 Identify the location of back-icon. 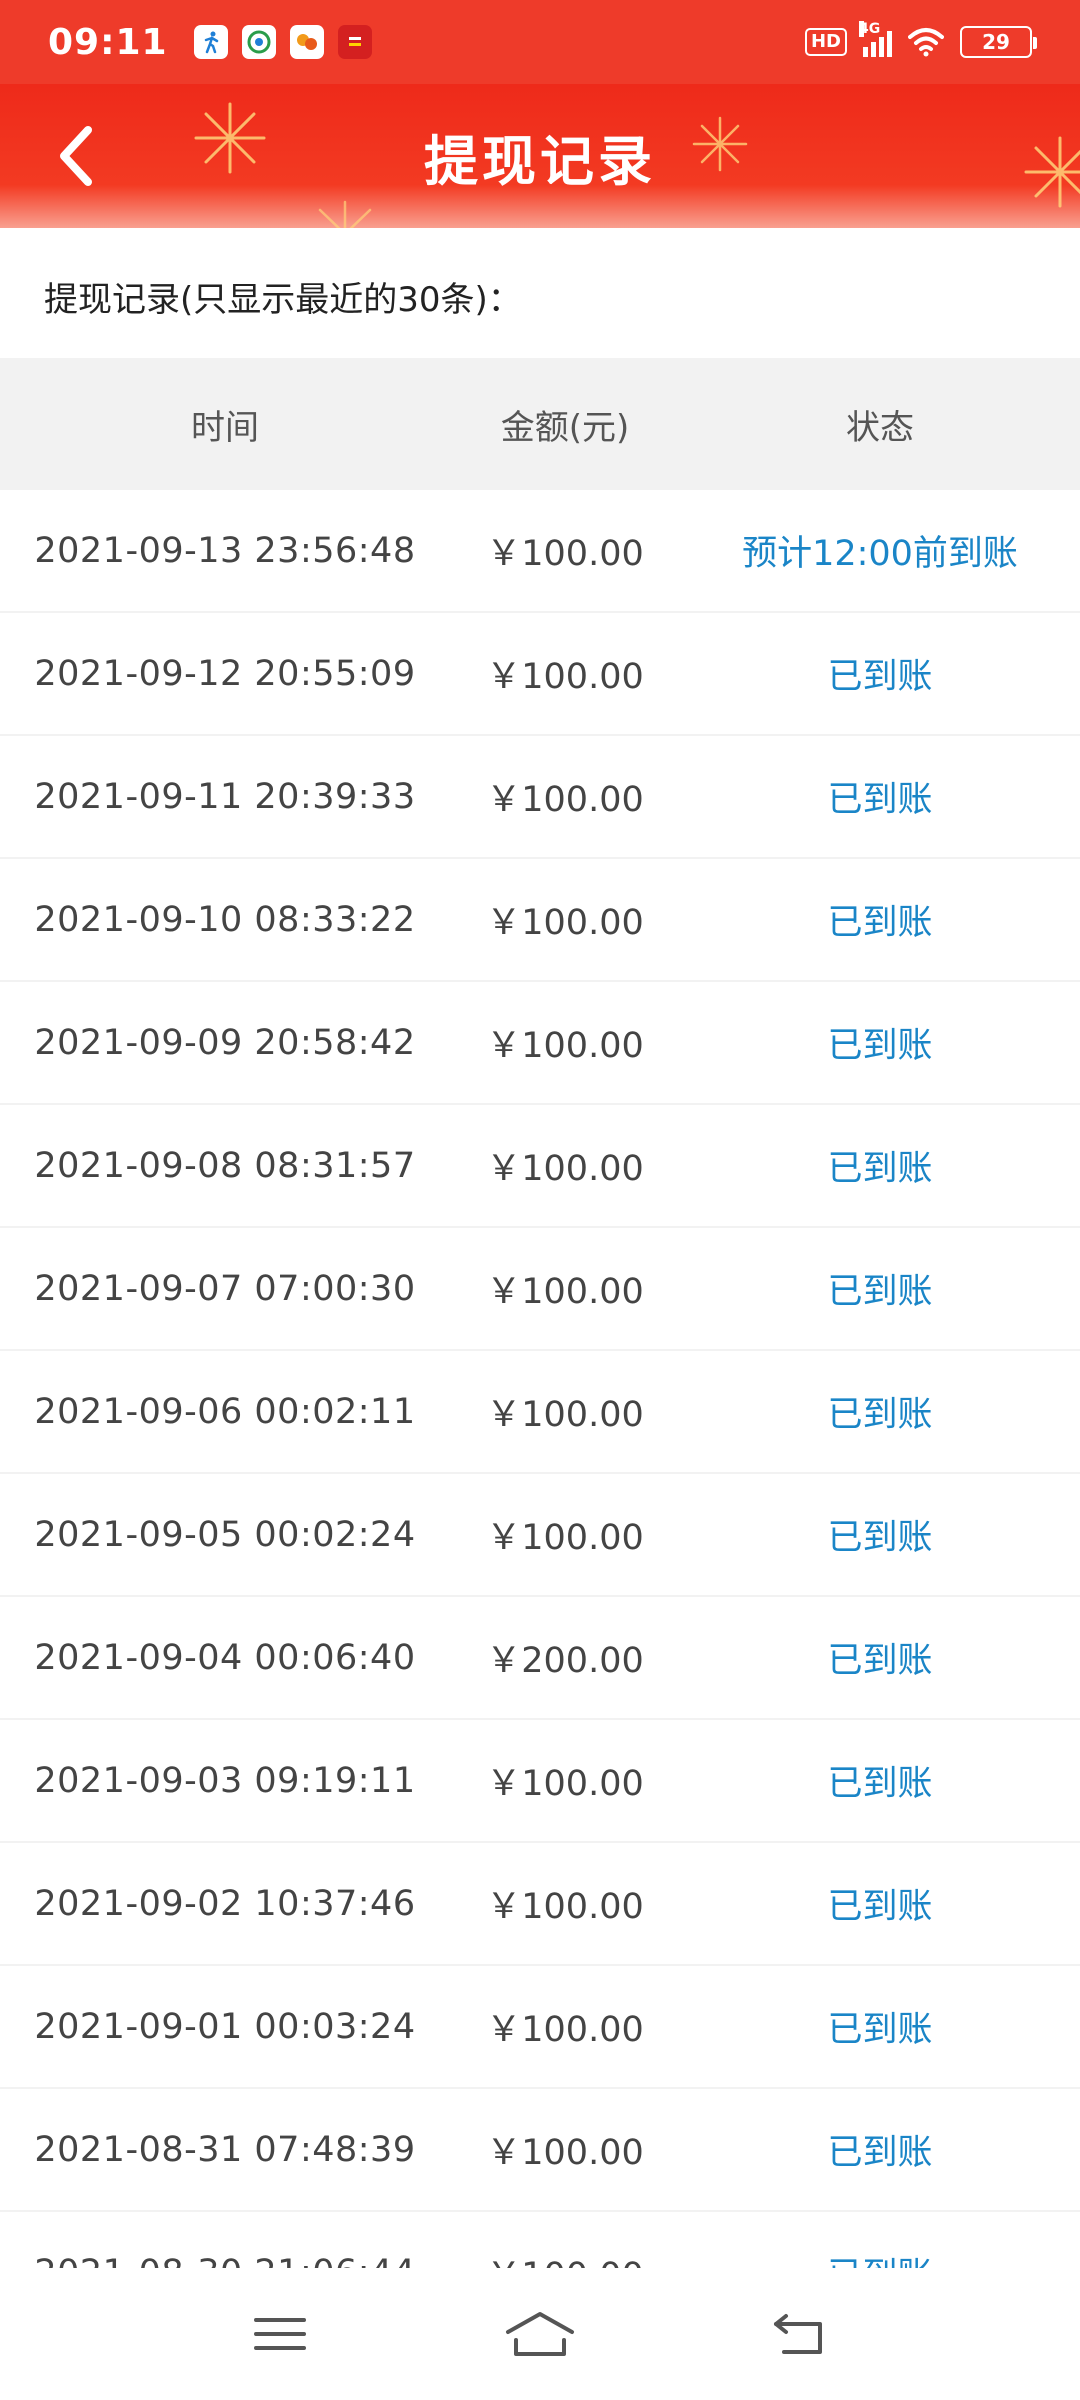
(798, 2334).